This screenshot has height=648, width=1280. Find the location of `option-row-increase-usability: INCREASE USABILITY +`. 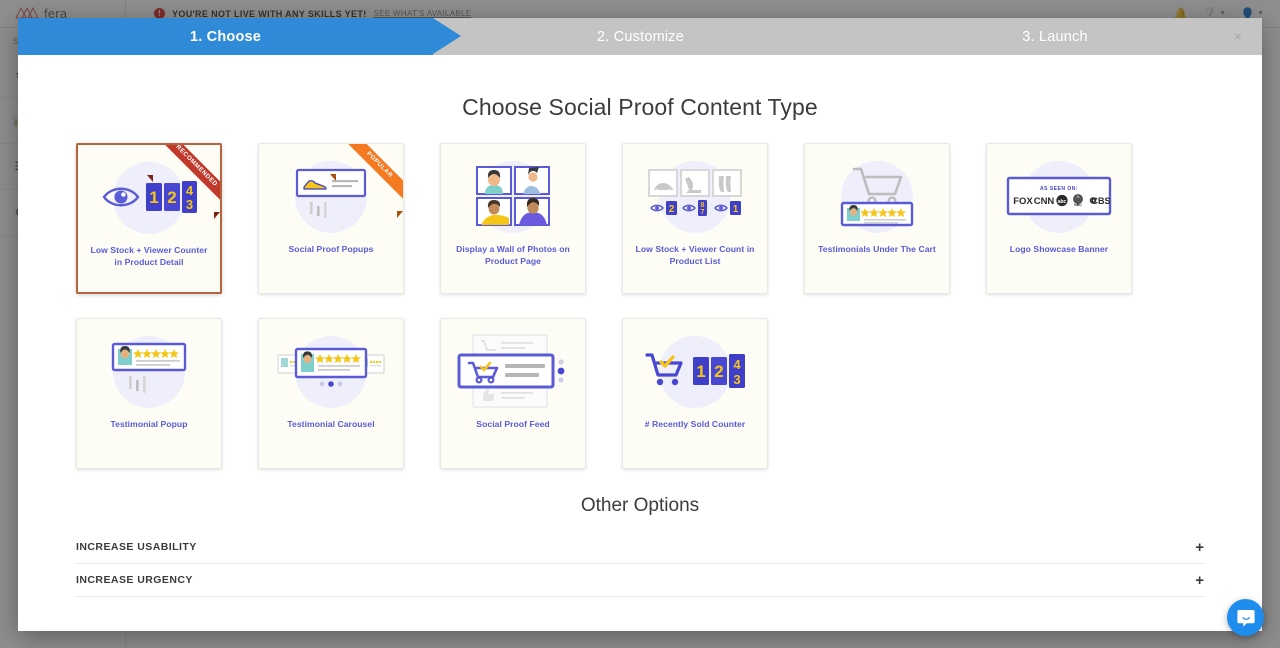

option-row-increase-usability: INCREASE USABILITY + is located at coordinates (640, 547).